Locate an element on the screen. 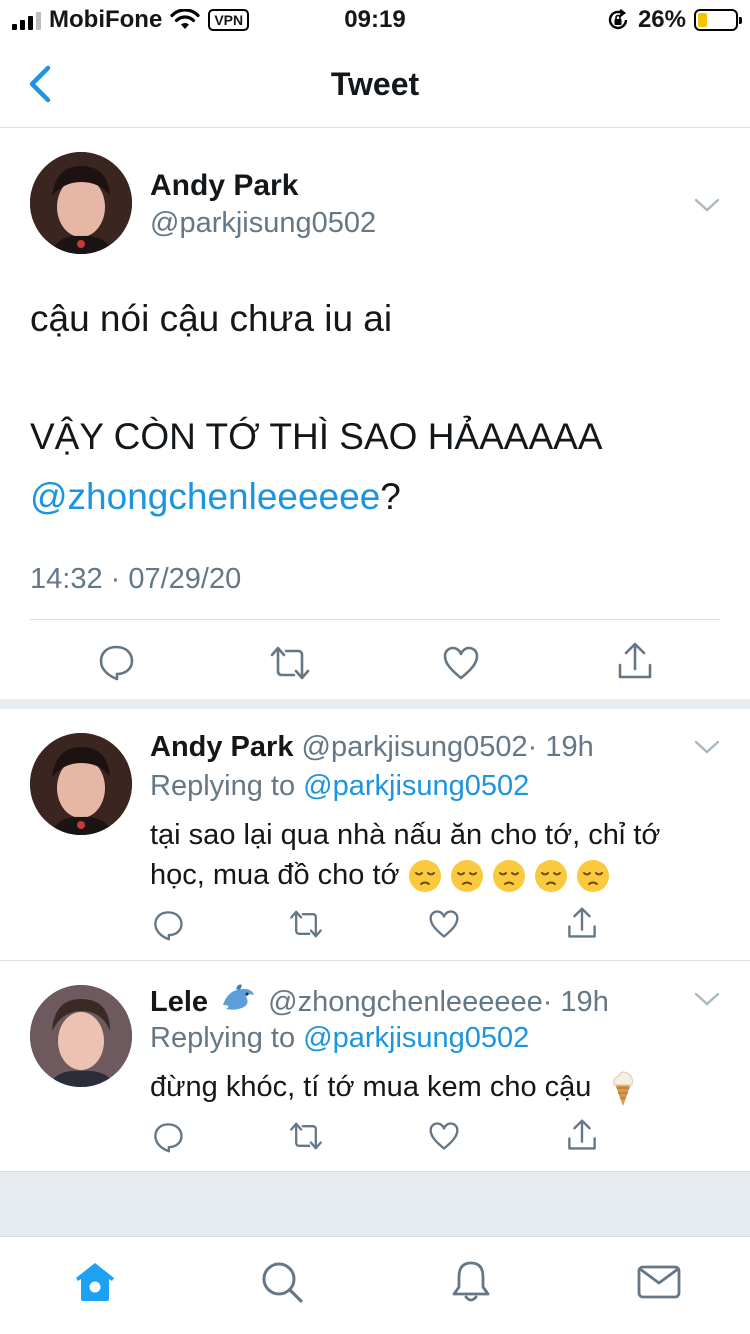  tab-bar is located at coordinates (375, 1285).